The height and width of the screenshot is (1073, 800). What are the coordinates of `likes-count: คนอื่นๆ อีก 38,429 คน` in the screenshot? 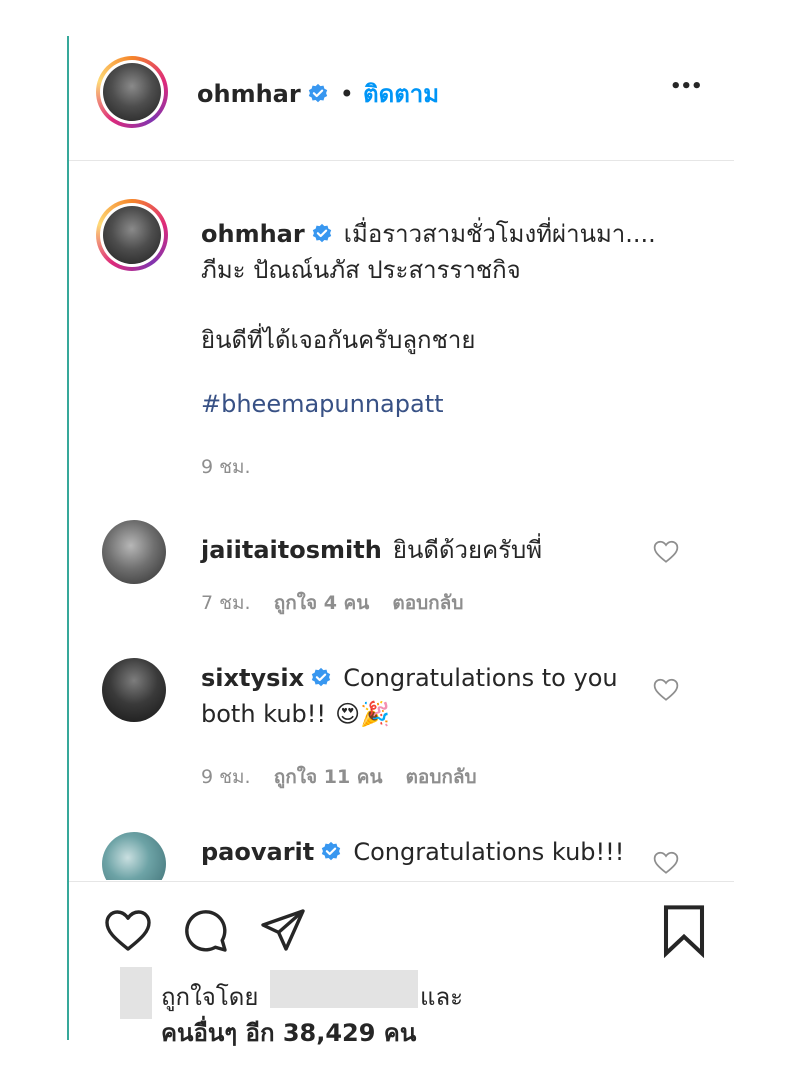 It's located at (288, 1032).